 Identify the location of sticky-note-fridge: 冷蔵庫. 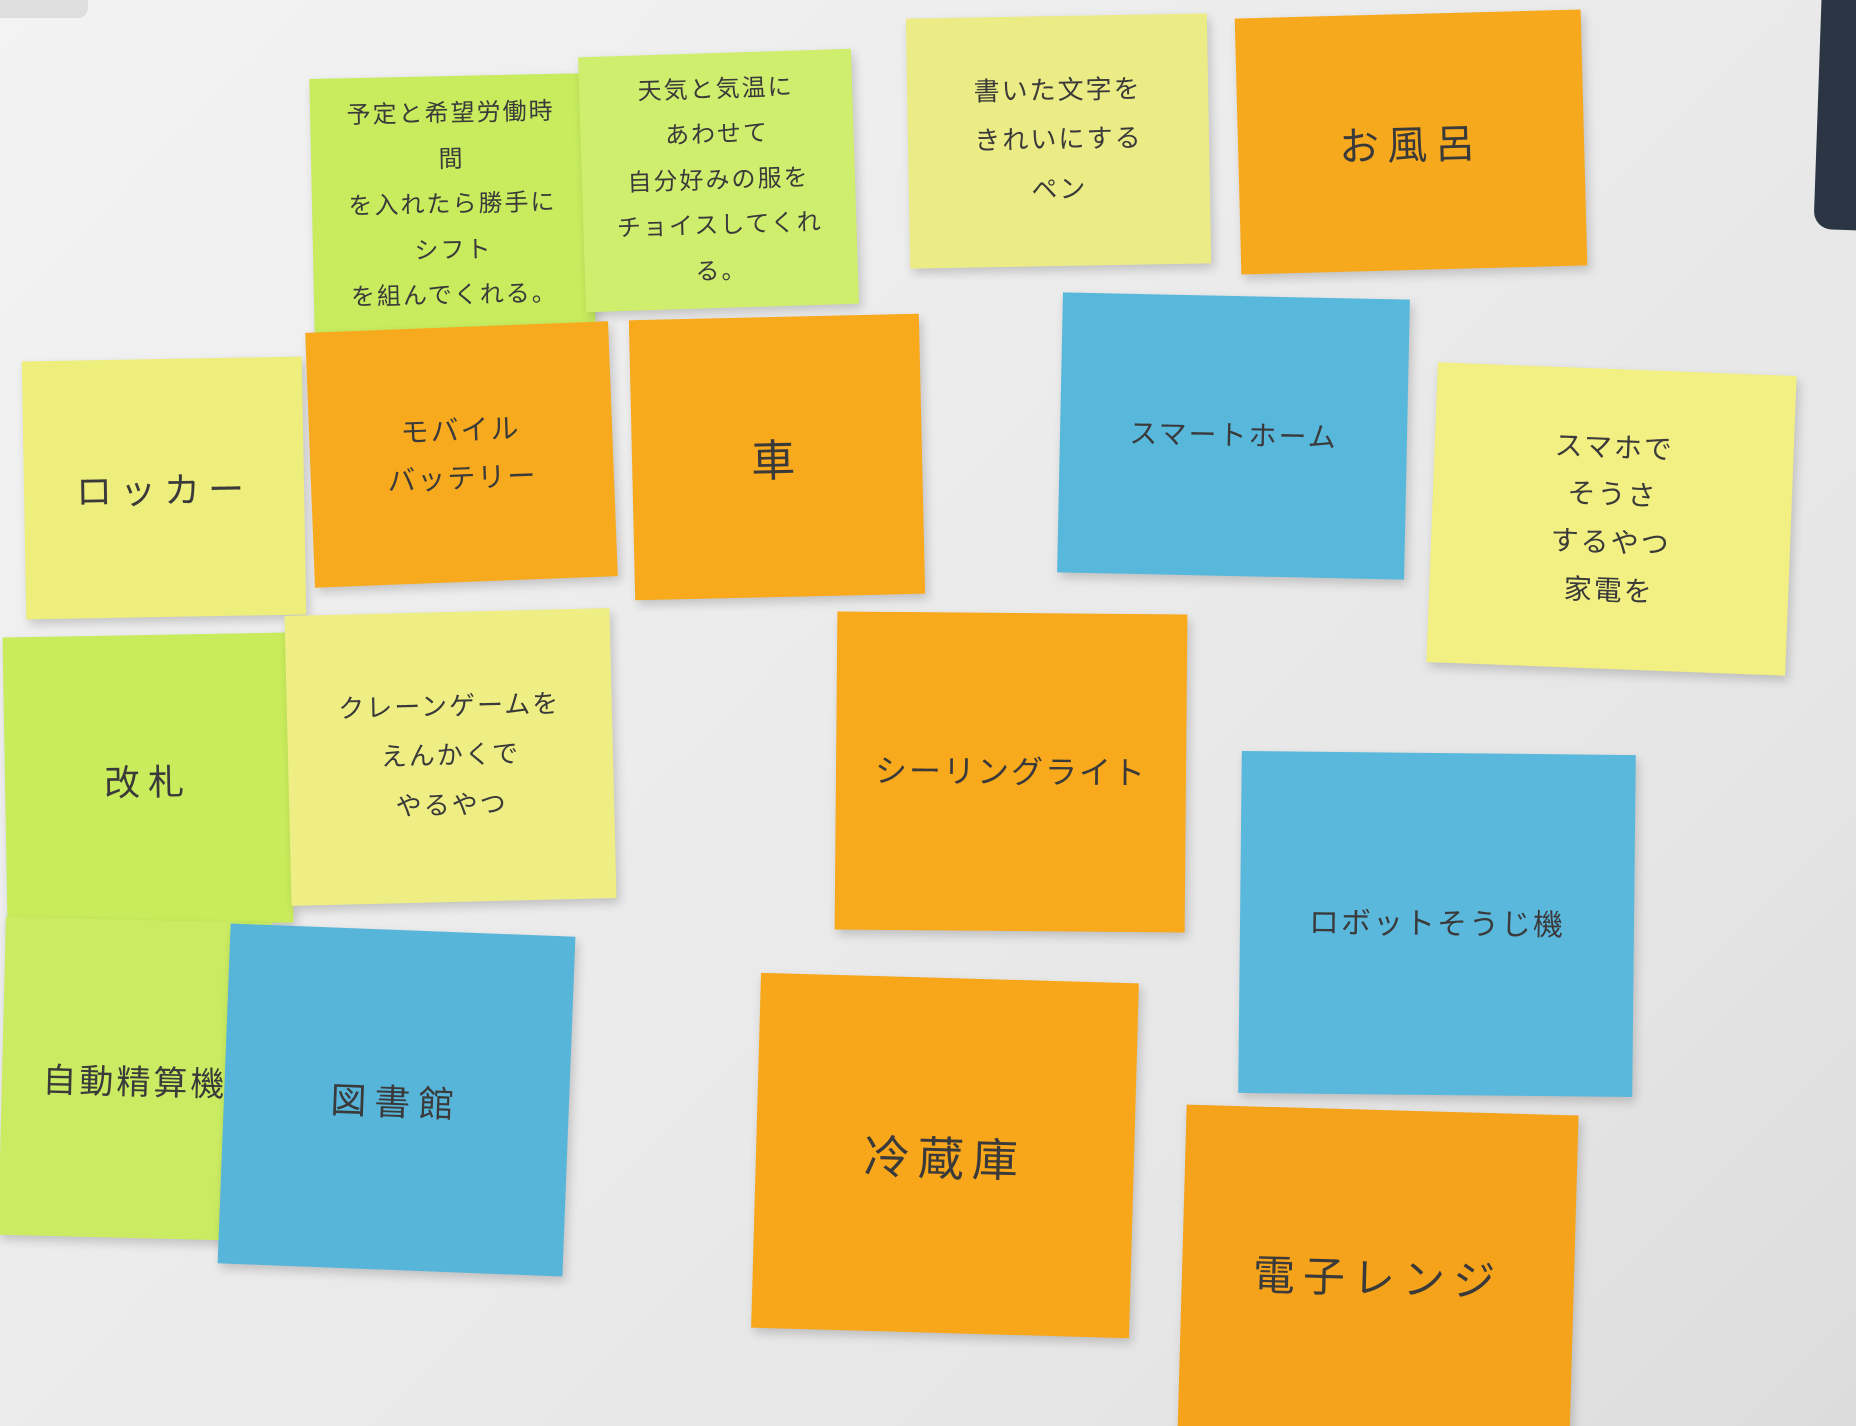
(945, 1155).